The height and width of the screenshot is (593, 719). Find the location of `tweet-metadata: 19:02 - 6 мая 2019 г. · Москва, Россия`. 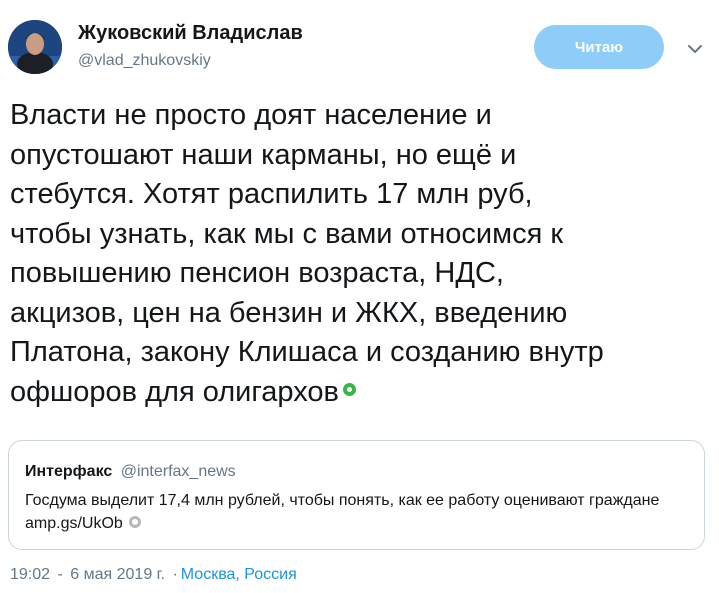

tweet-metadata: 19:02 - 6 мая 2019 г. · Москва, Россия is located at coordinates (153, 575).